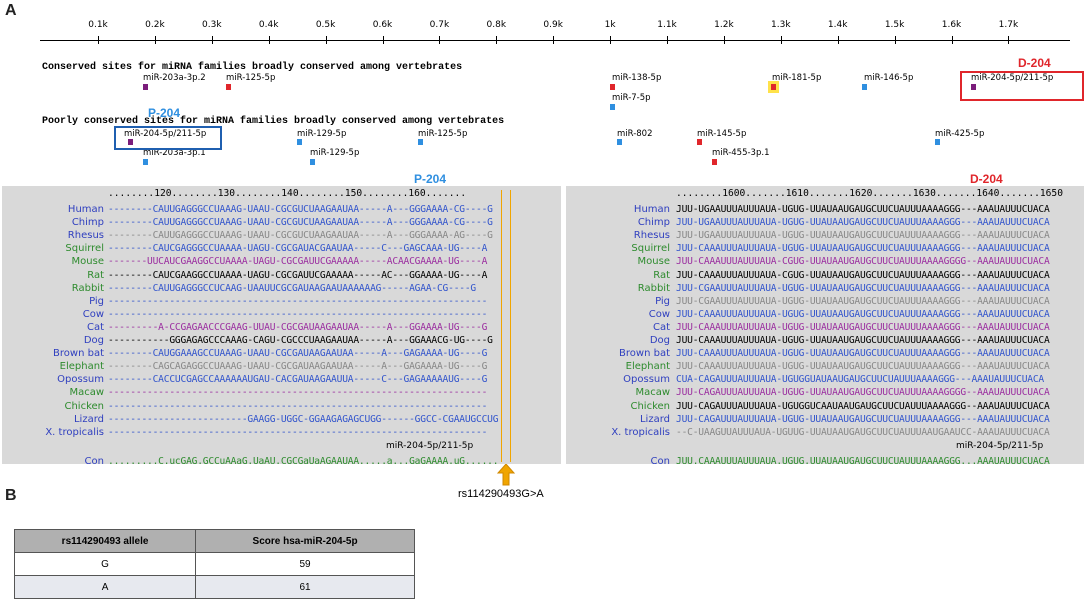  Describe the element at coordinates (553, 25) in the screenshot. I see `ruler-tick-label: 0.9k` at that location.